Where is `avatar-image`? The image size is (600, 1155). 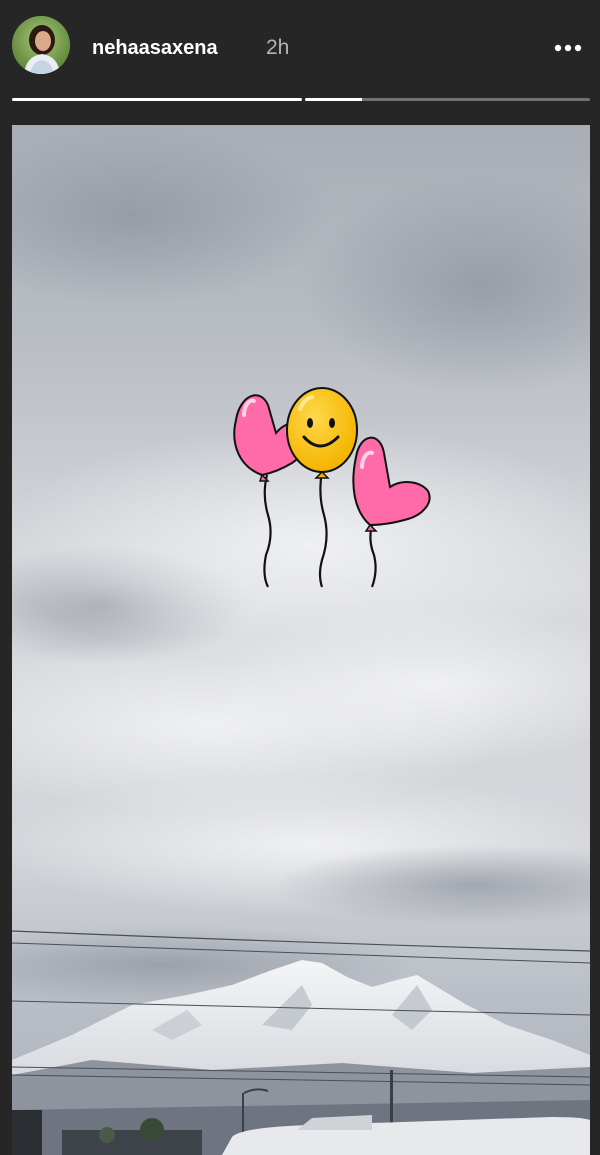
avatar-image is located at coordinates (41, 45).